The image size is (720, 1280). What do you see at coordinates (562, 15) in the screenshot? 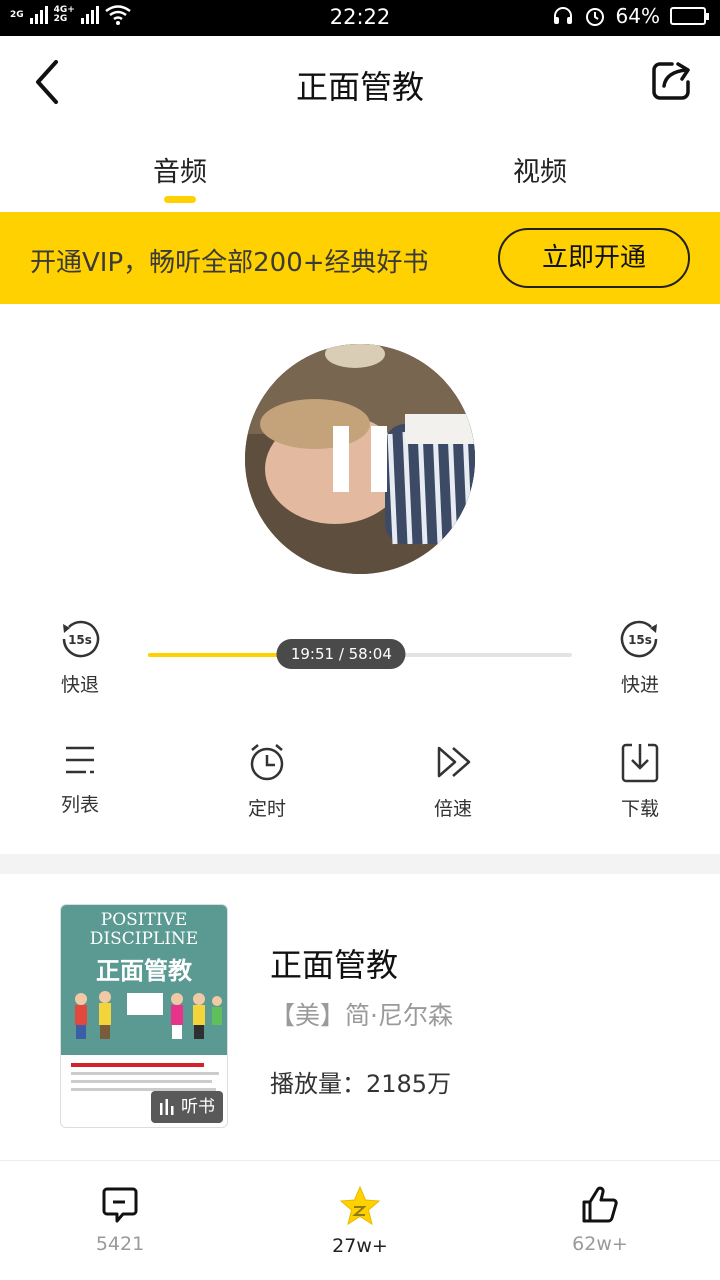
I see `headset-icon` at bounding box center [562, 15].